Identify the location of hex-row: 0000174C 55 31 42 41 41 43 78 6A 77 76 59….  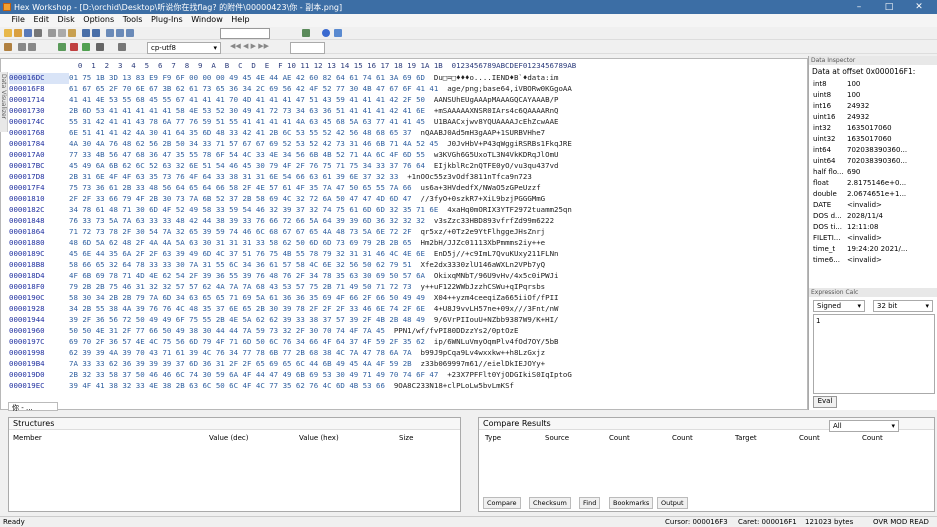
(283, 122).